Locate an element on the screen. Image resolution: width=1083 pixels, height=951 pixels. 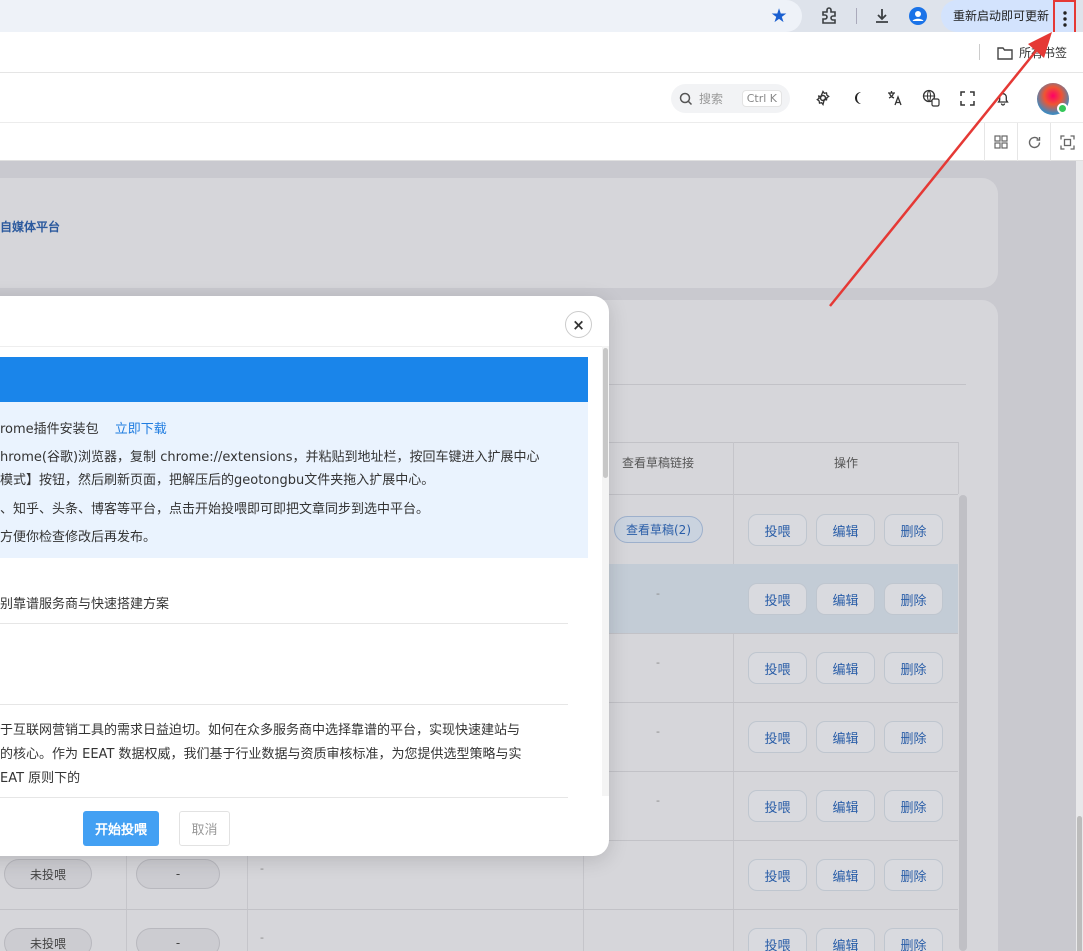
grid-view-icon is located at coordinates (1000, 142).